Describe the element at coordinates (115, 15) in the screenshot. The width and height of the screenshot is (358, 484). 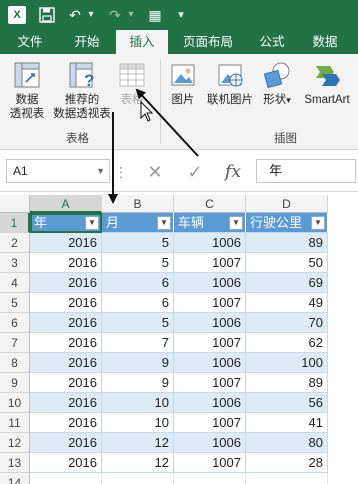
I see `redo-icon: ↷` at that location.